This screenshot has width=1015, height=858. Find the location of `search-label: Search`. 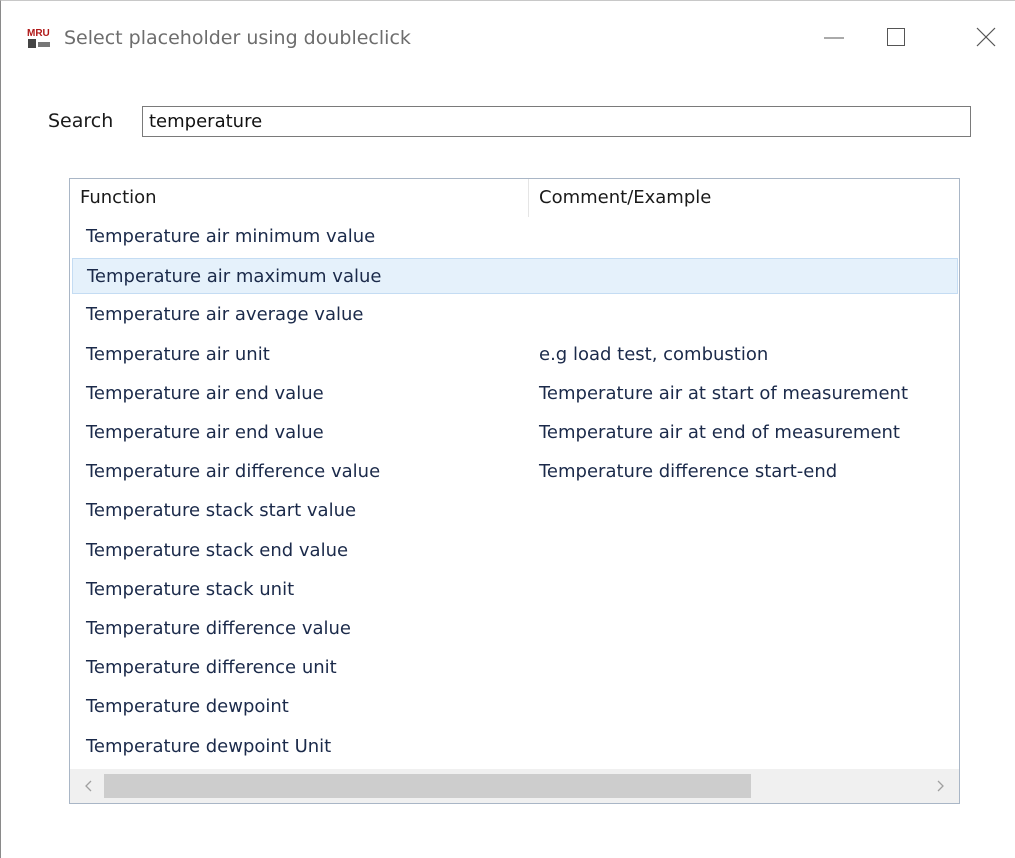

search-label: Search is located at coordinates (81, 121).